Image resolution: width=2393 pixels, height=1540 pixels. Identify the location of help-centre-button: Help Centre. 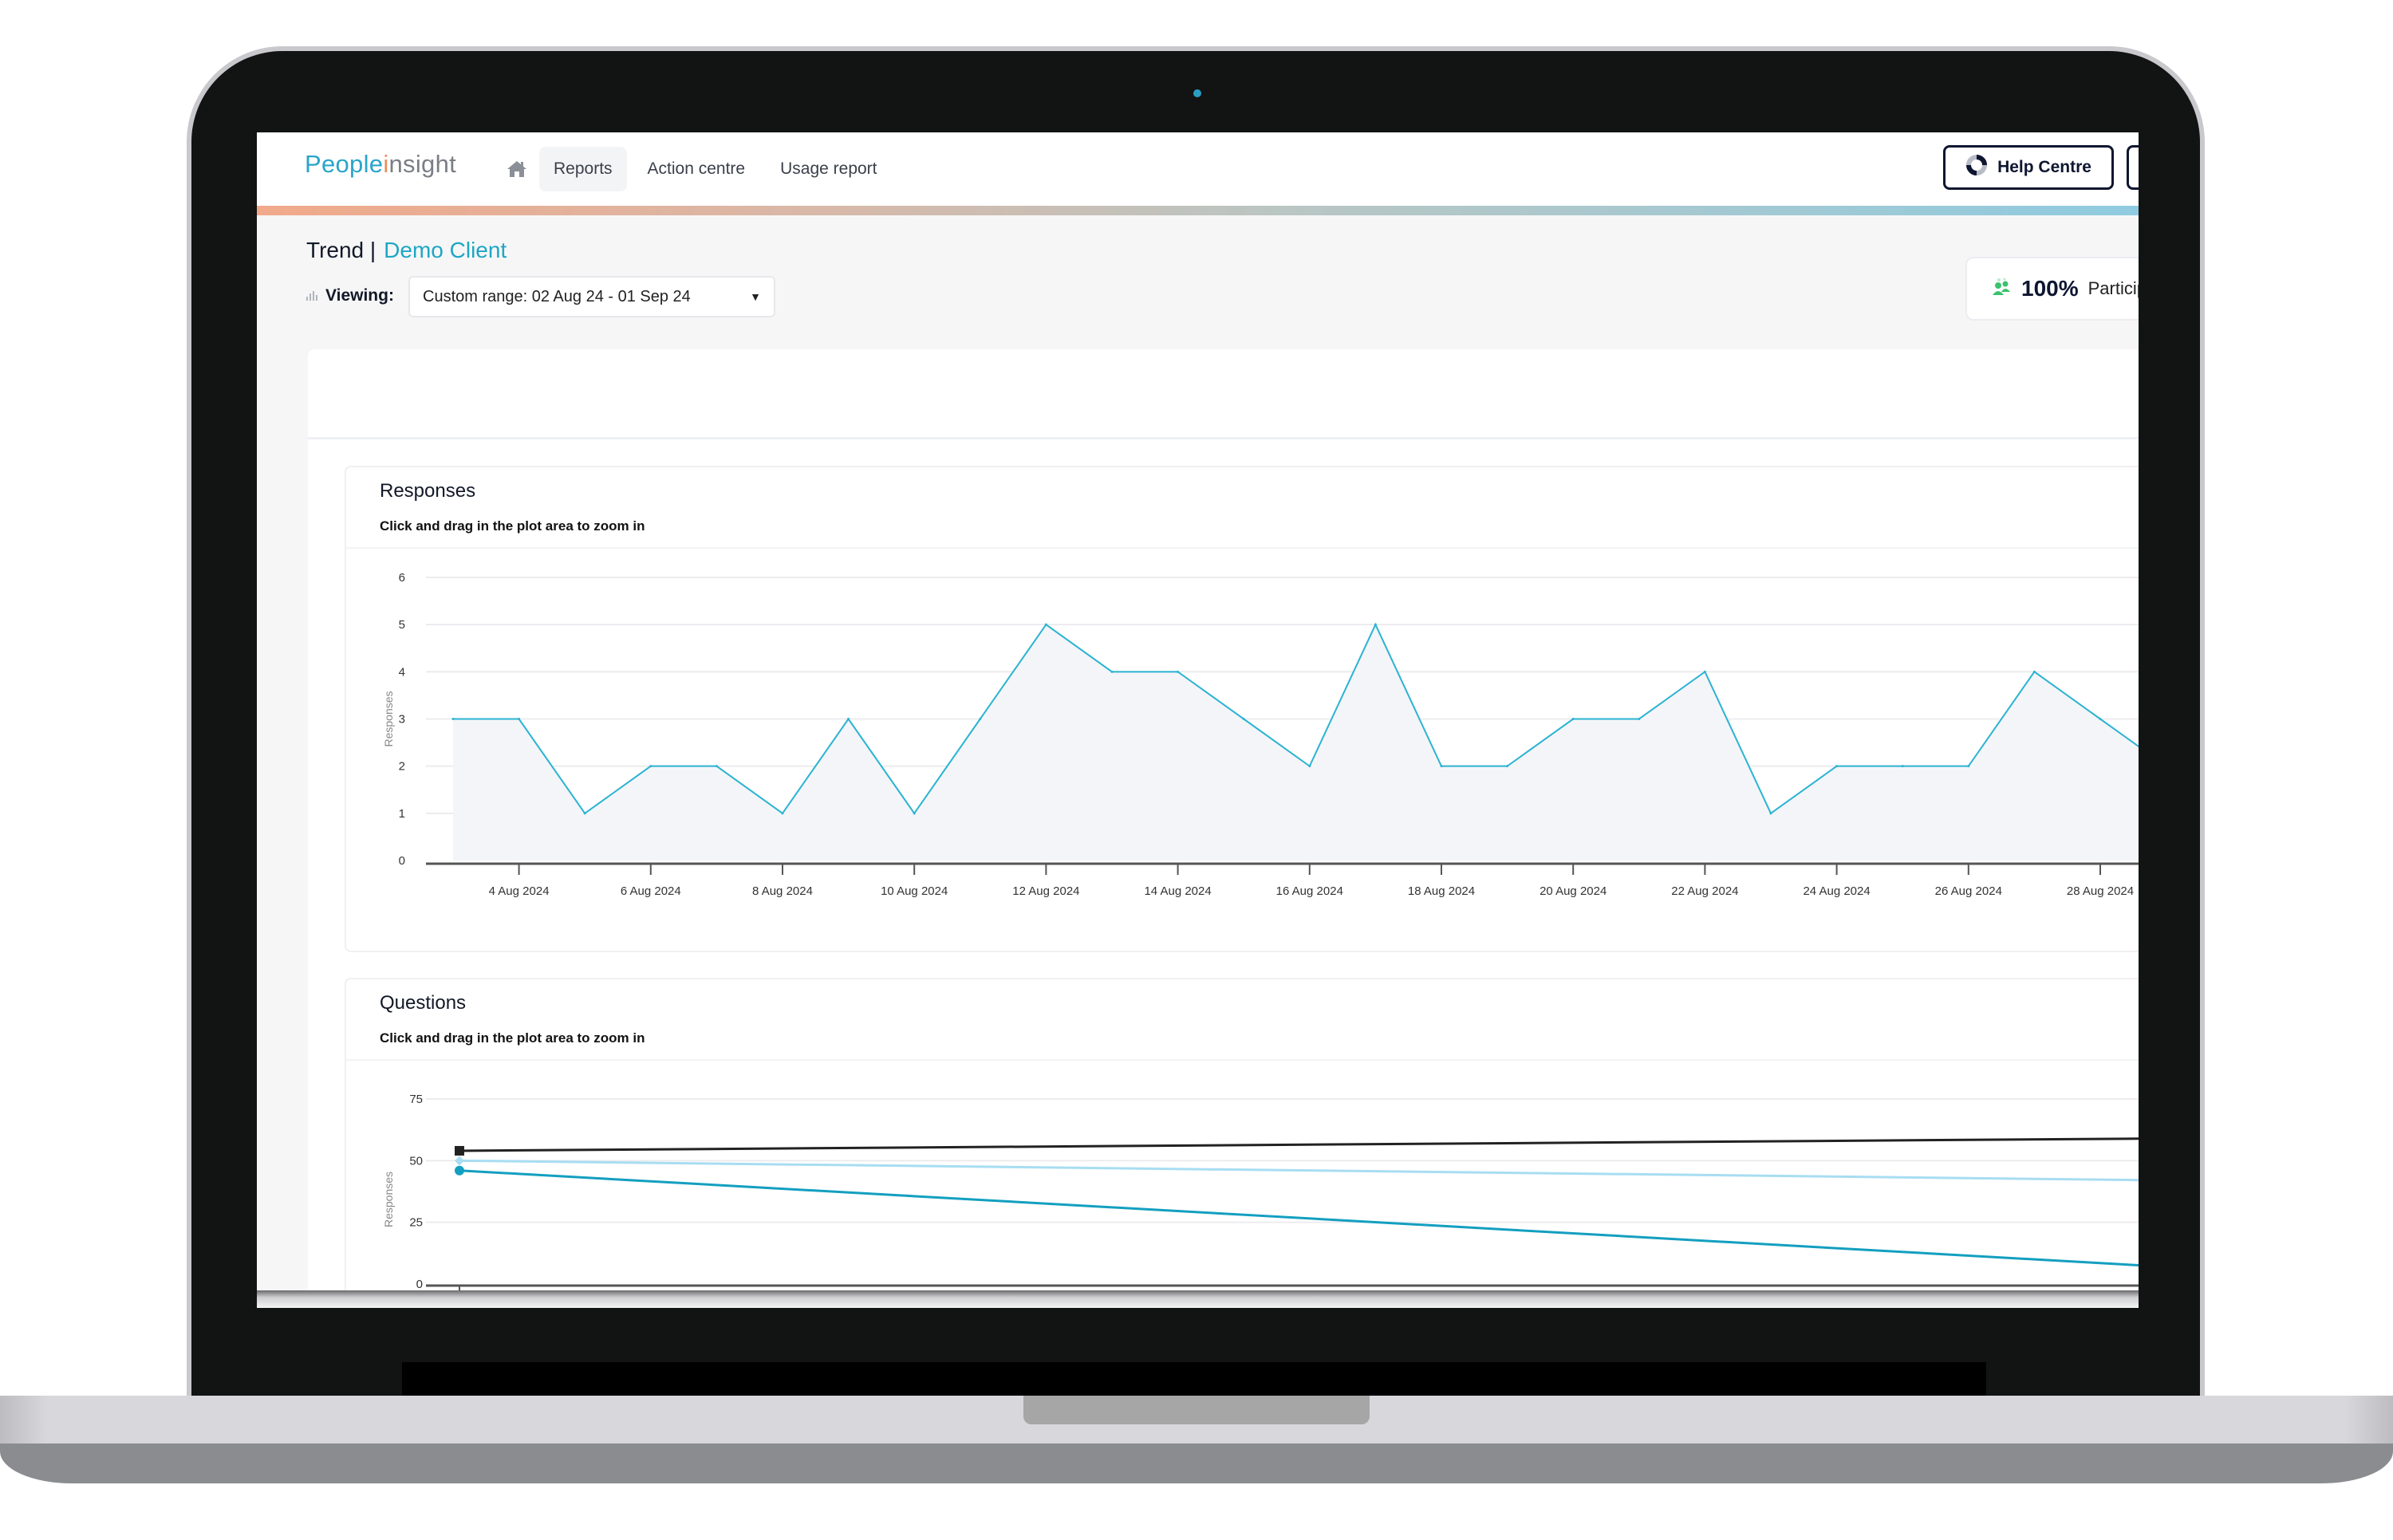
(2028, 167).